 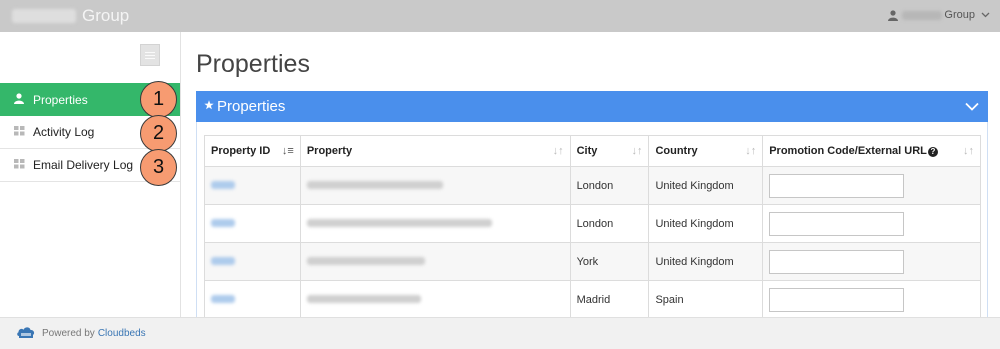 What do you see at coordinates (435, 151) in the screenshot?
I see `column-header-property: Property ↓↑` at bounding box center [435, 151].